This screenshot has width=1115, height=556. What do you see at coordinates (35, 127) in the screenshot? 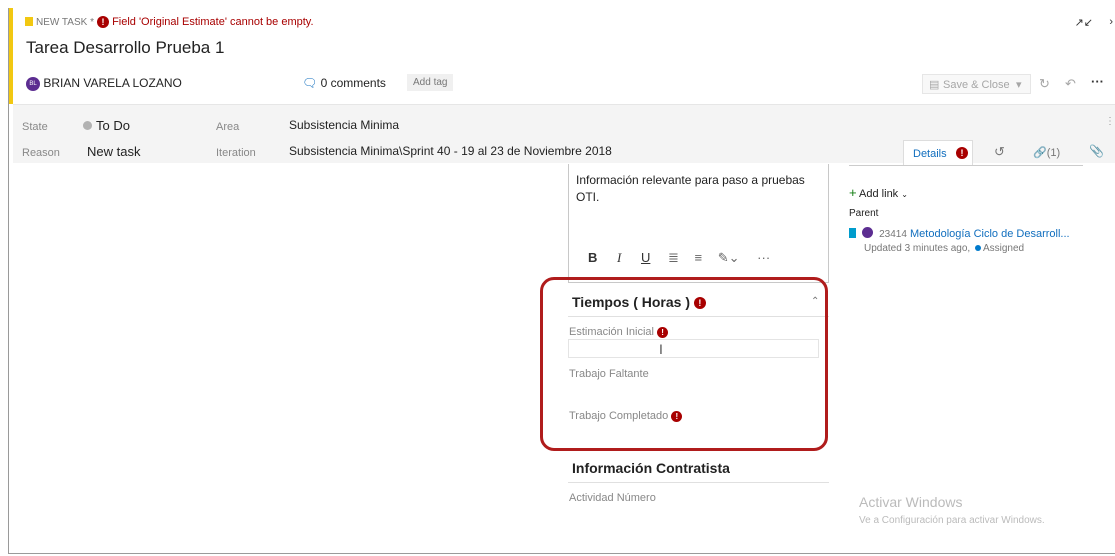
I see `state-label: State` at bounding box center [35, 127].